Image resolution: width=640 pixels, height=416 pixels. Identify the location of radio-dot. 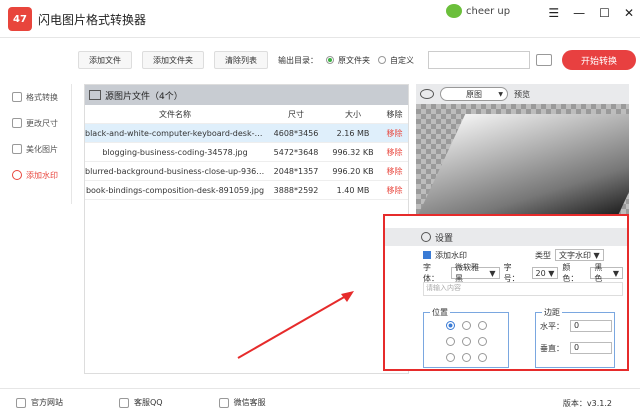
(382, 60).